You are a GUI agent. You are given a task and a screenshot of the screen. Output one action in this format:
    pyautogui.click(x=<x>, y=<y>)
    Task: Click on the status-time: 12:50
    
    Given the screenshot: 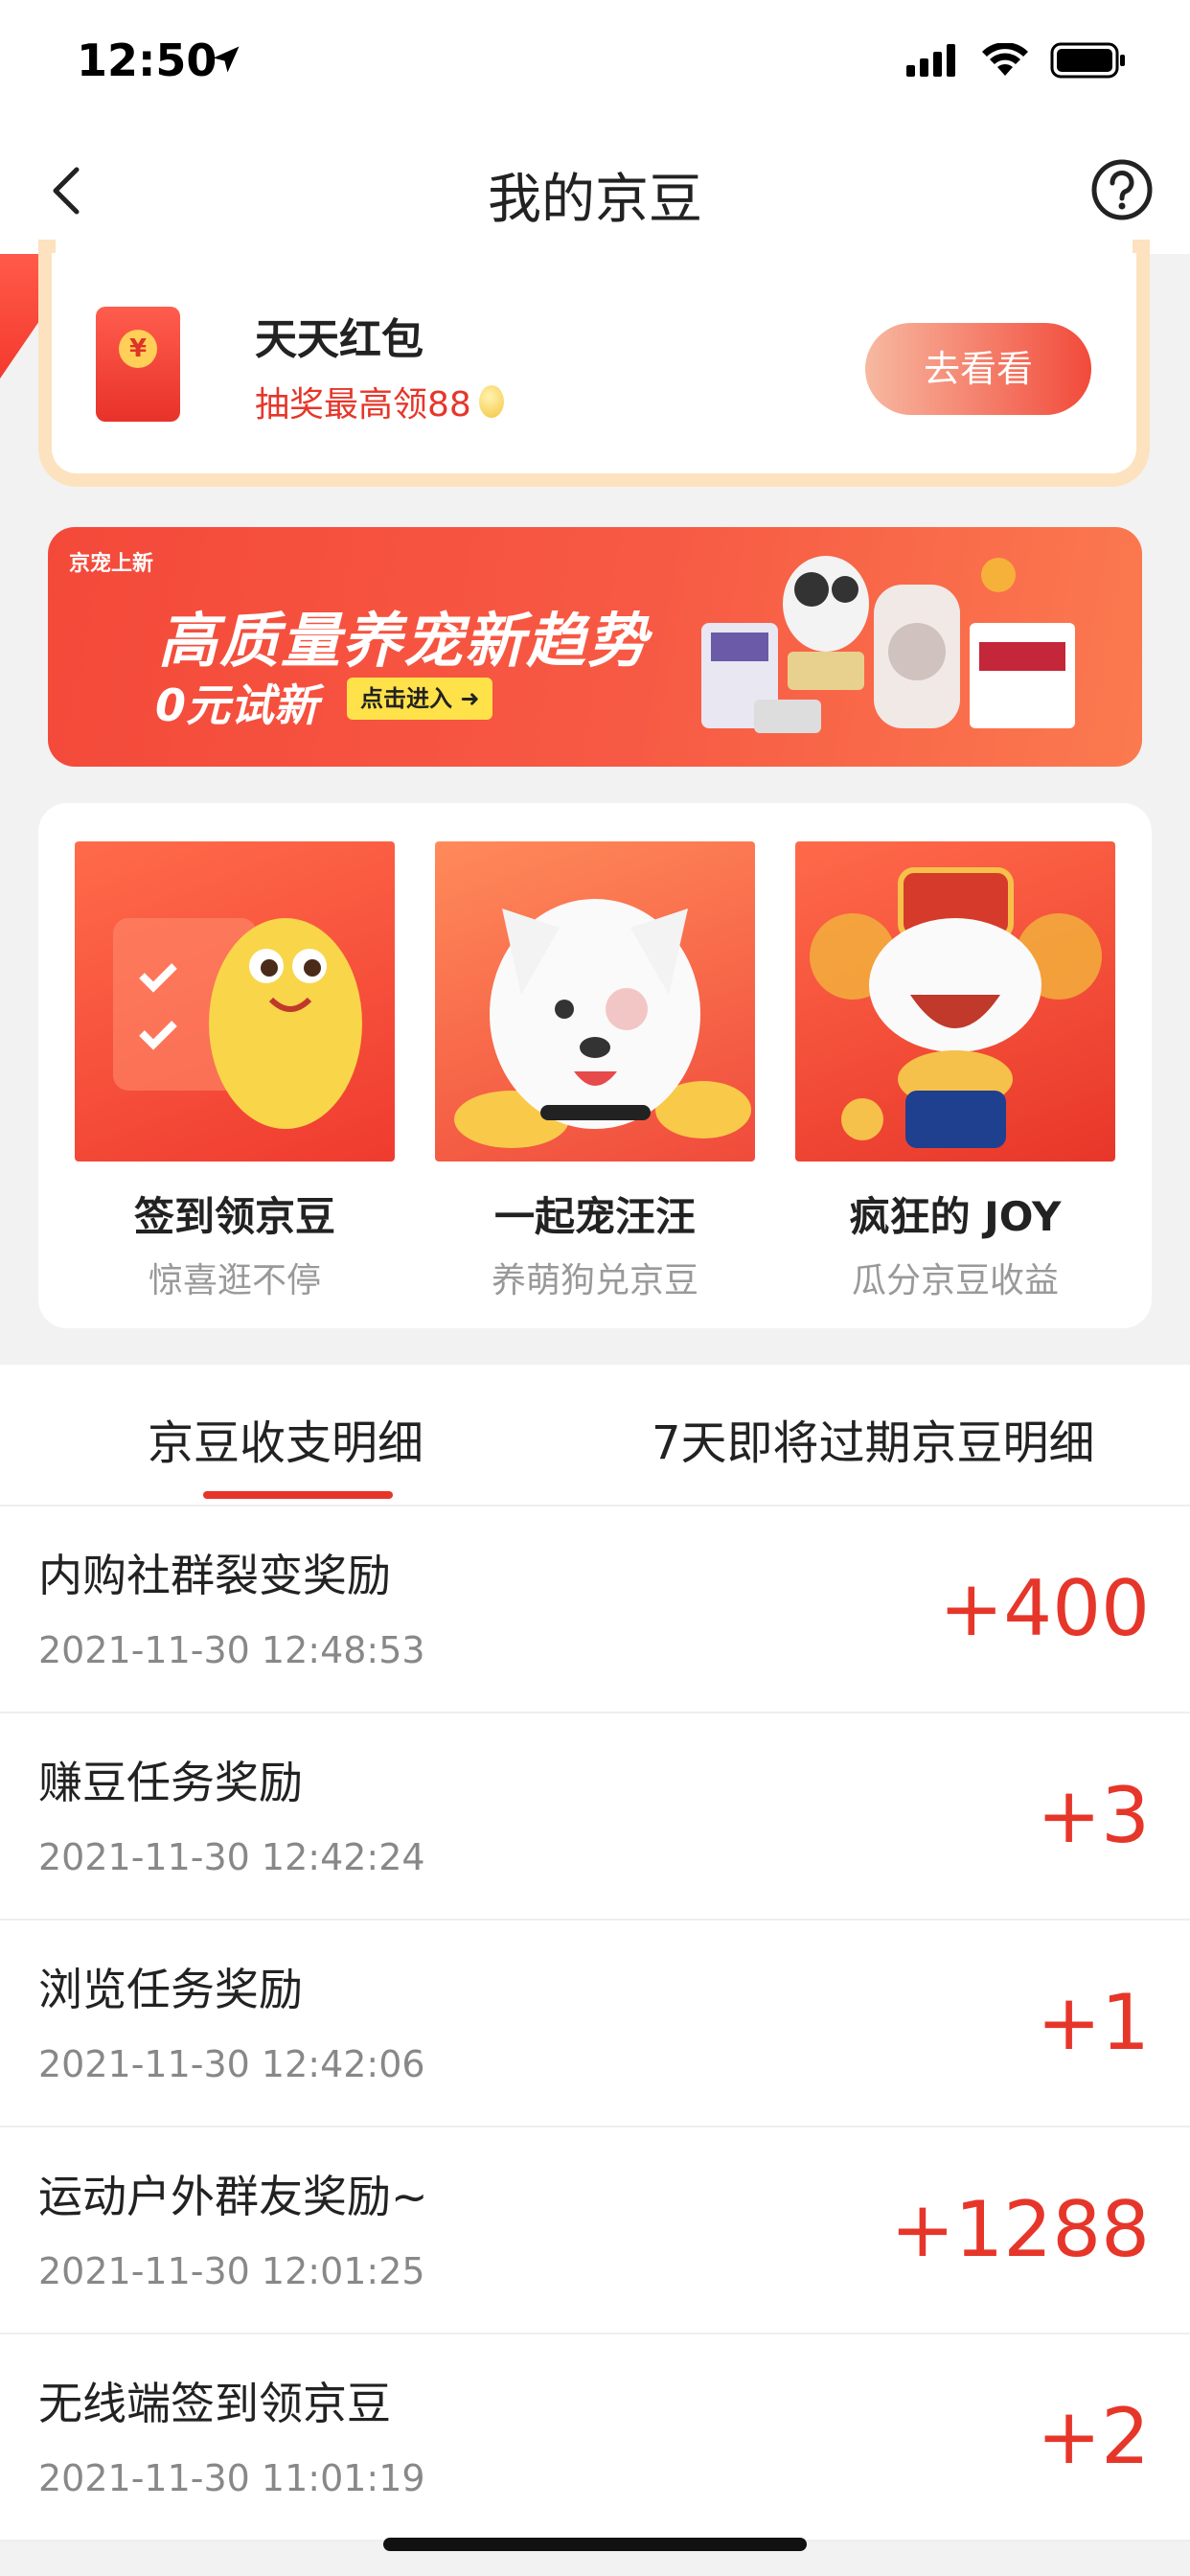 What is the action you would take?
    pyautogui.click(x=147, y=60)
    